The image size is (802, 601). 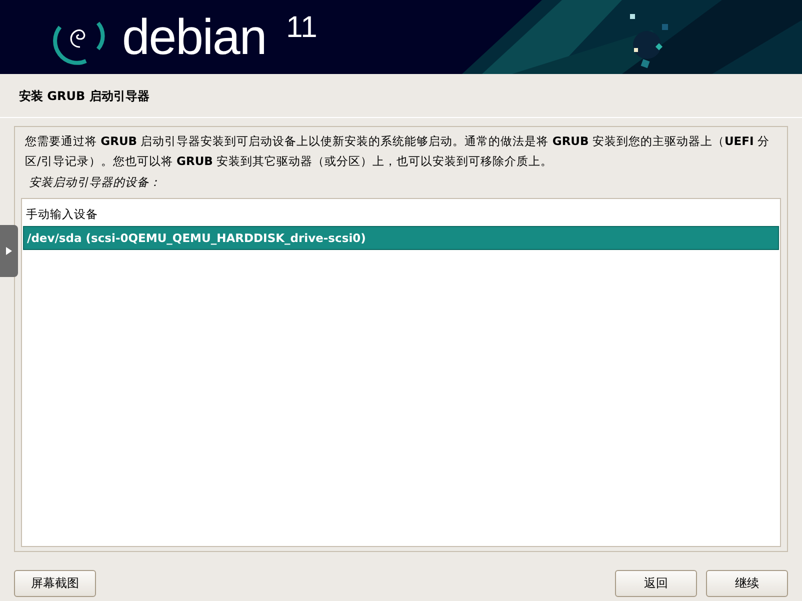 I want to click on side-tab, so click(x=9, y=251).